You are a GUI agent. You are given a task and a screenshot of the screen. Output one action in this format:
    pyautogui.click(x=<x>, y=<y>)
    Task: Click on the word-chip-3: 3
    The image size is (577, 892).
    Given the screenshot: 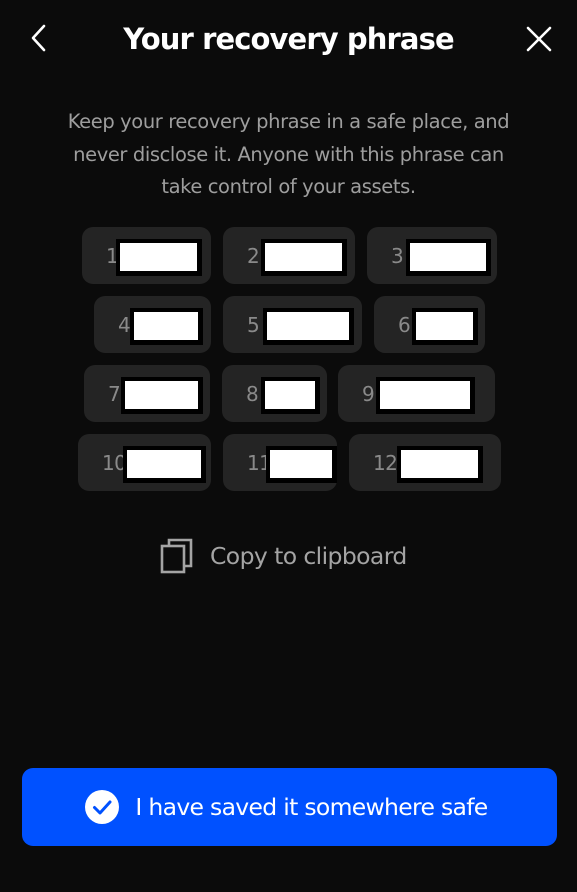 What is the action you would take?
    pyautogui.click(x=432, y=255)
    